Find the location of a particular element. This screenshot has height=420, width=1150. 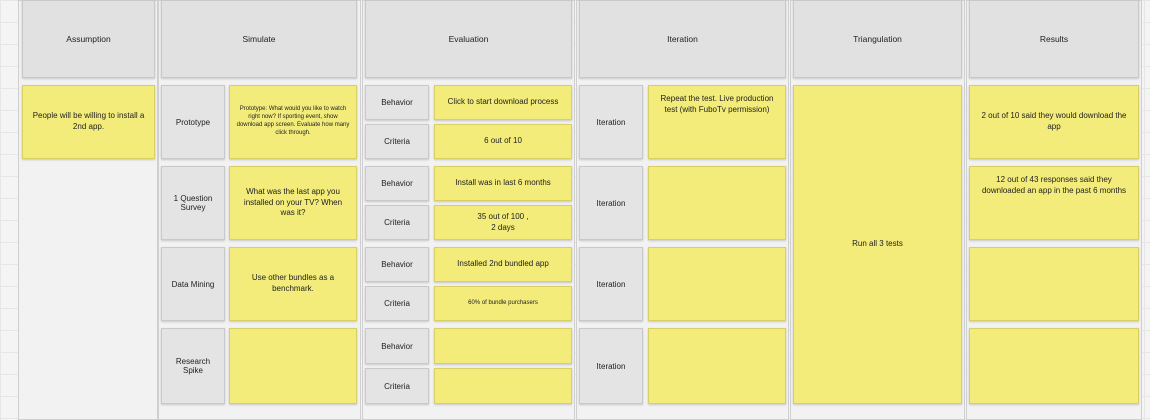

behavior-note-data-mining: Installed 2nd bundled app is located at coordinates (503, 264).